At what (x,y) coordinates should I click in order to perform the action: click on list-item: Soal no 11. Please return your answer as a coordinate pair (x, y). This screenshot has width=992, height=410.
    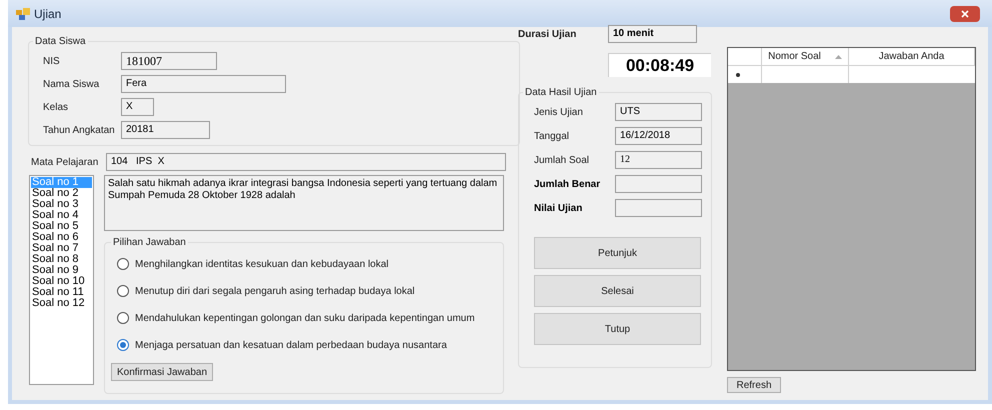
    Looking at the image, I should click on (61, 292).